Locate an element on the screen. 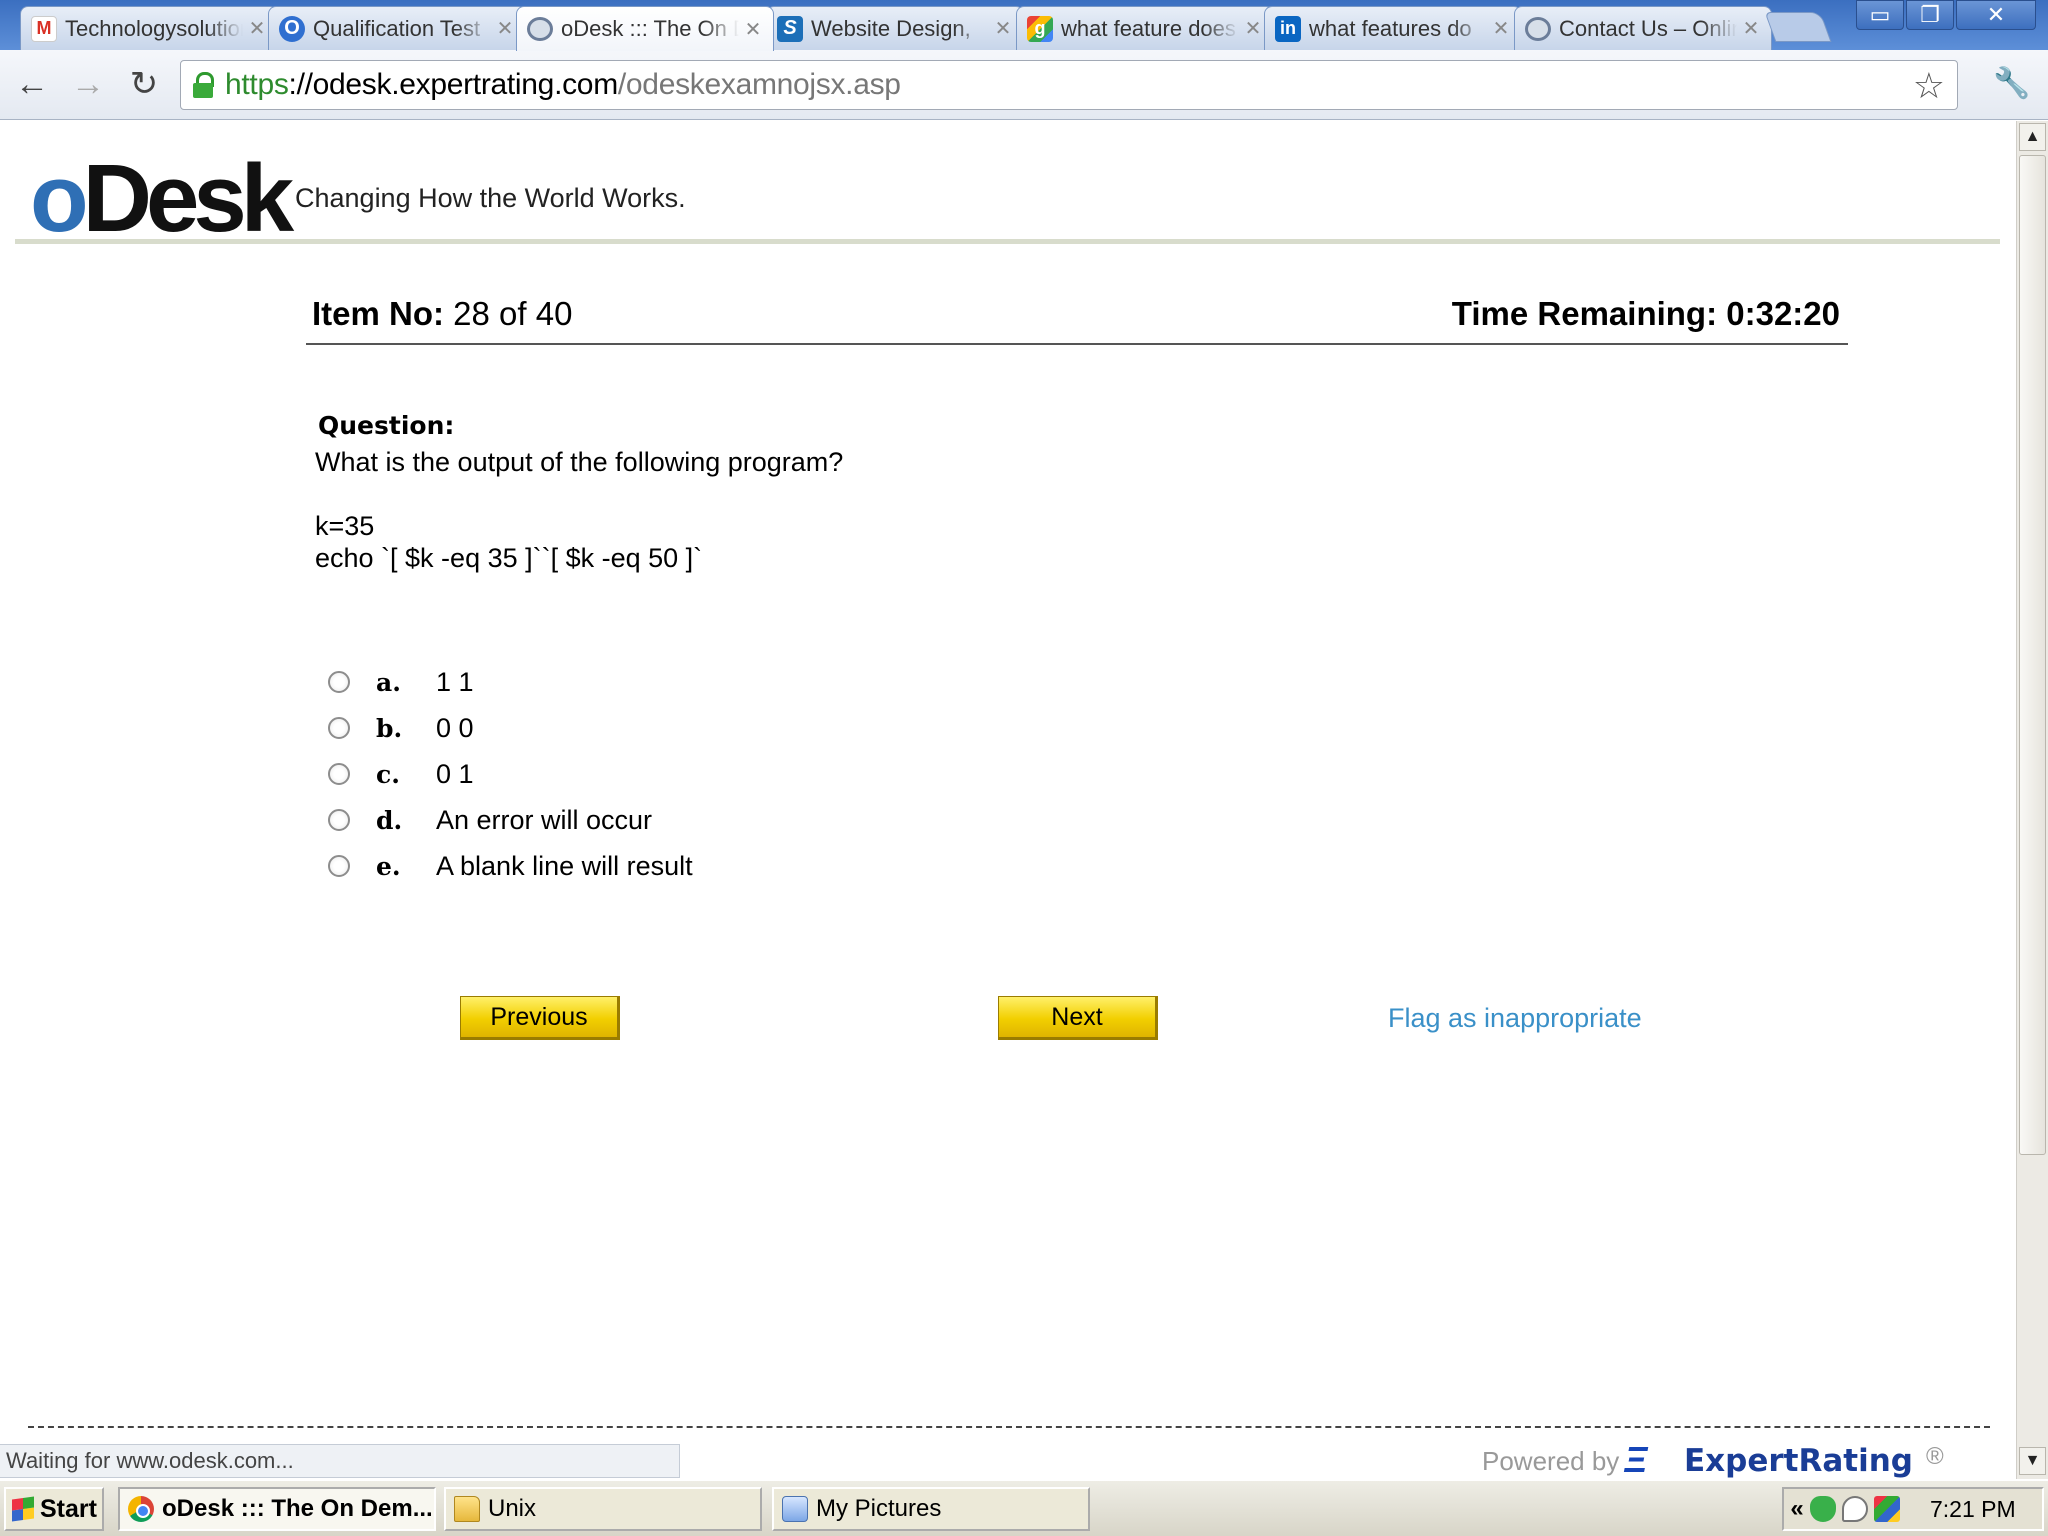  windows-logo-icon is located at coordinates (23, 1509).